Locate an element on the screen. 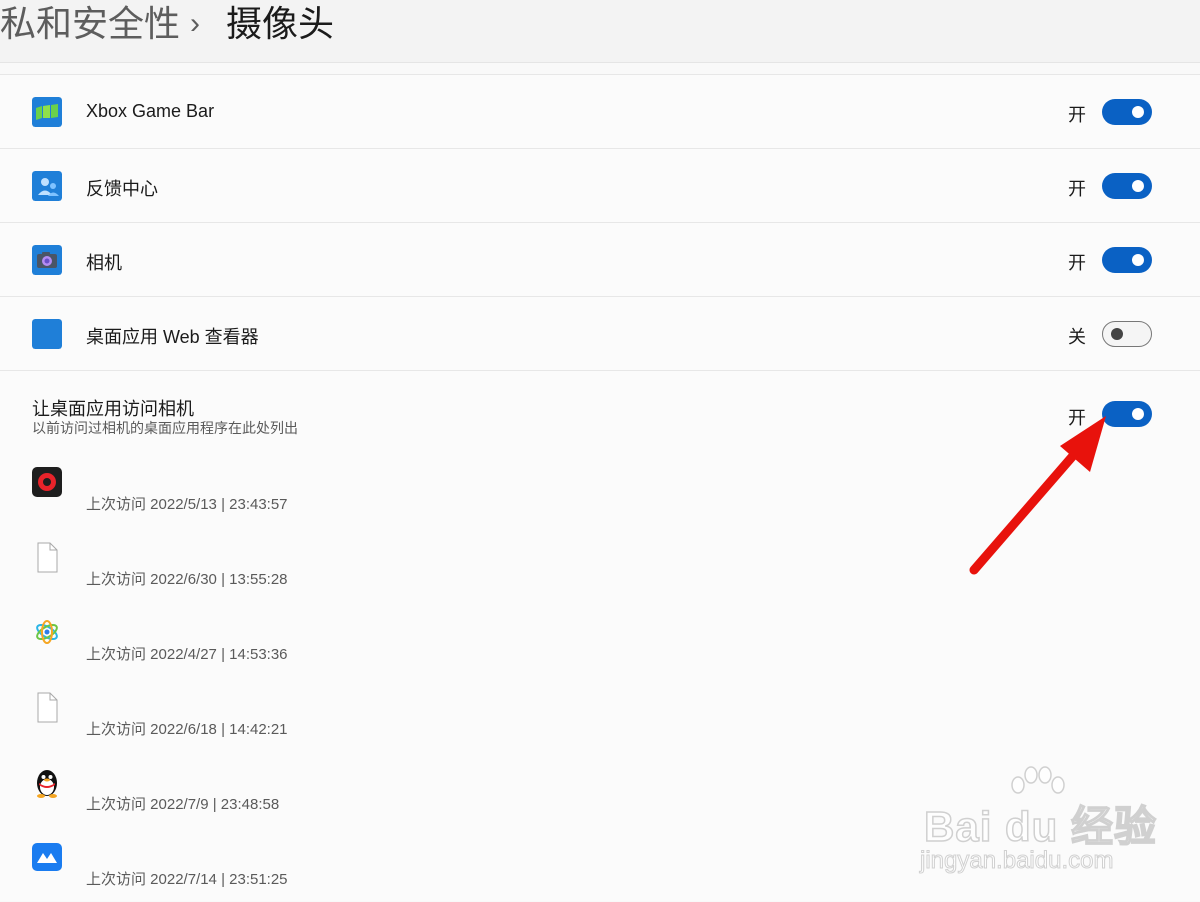 This screenshot has width=1200, height=902. last-access-text: 上次访问 2022/7/14 | 23:51:25 is located at coordinates (187, 879).